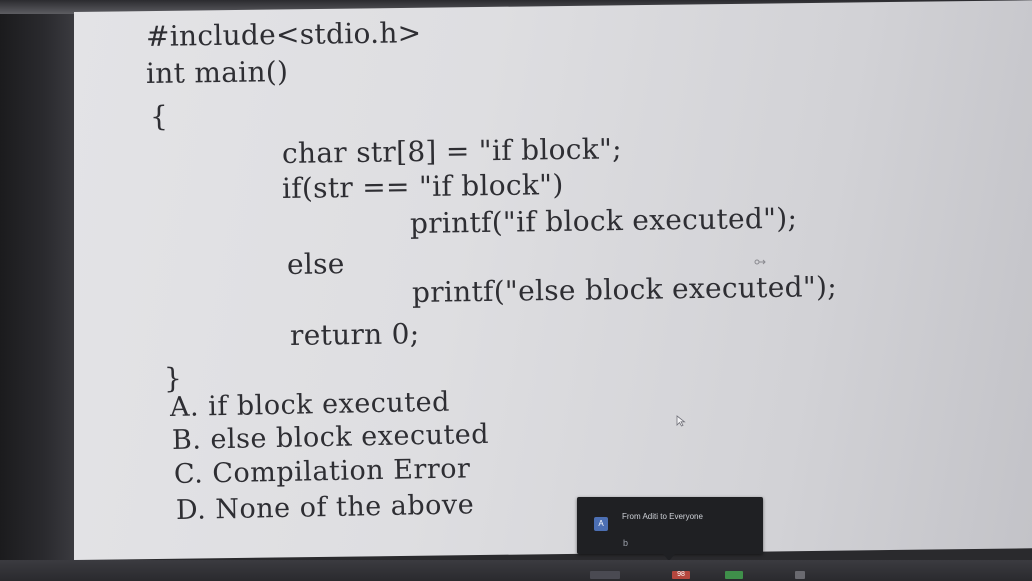  What do you see at coordinates (322, 471) in the screenshot?
I see `option-c: C. Compilation Error` at bounding box center [322, 471].